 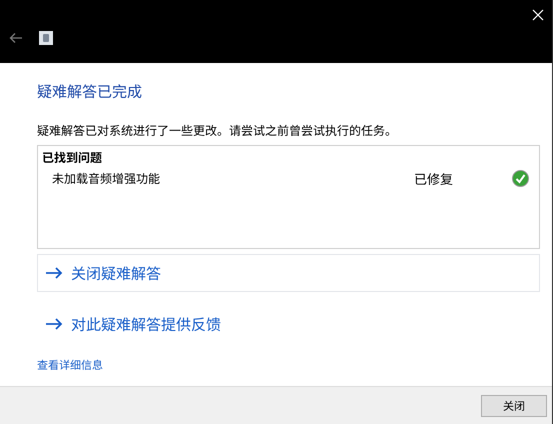 I want to click on action-link: 对此疑难解答提供反馈, so click(x=288, y=324).